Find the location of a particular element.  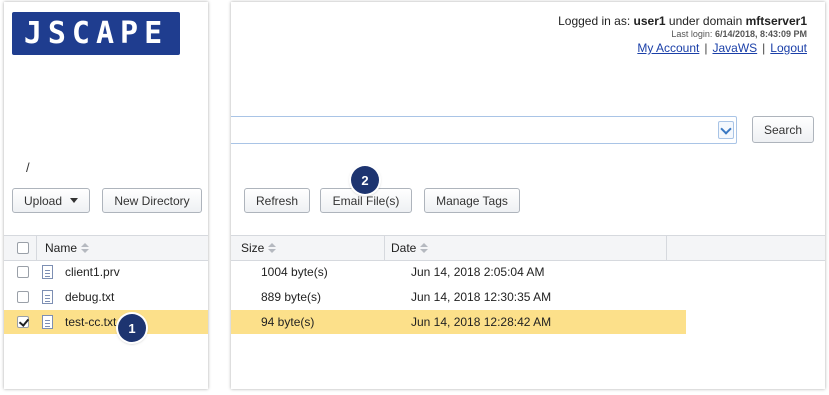

table-row-selected: test-cc.txt is located at coordinates (106, 322).